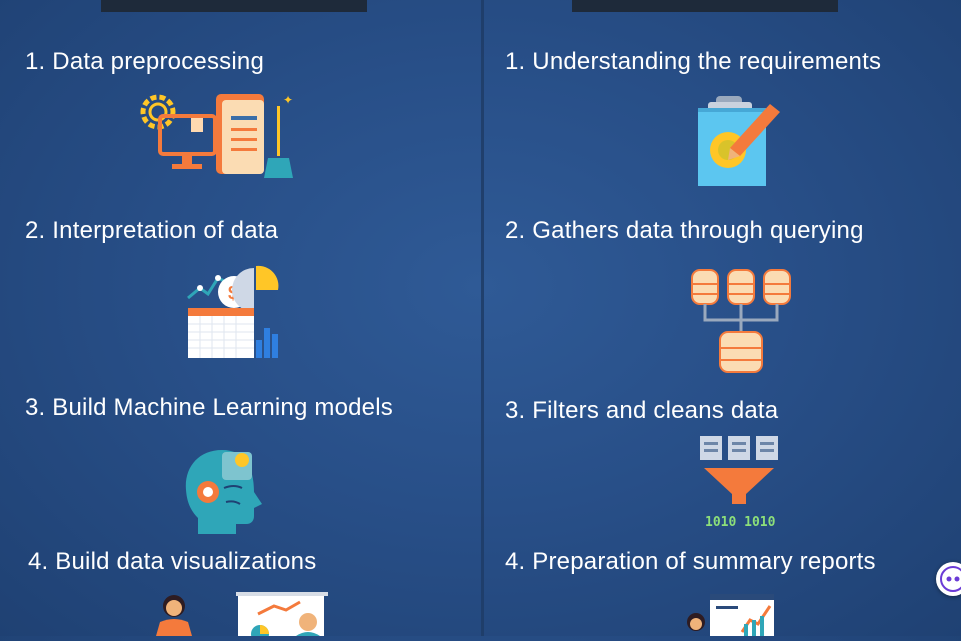  Describe the element at coordinates (243, 614) in the screenshot. I see `presentation-icon` at that location.